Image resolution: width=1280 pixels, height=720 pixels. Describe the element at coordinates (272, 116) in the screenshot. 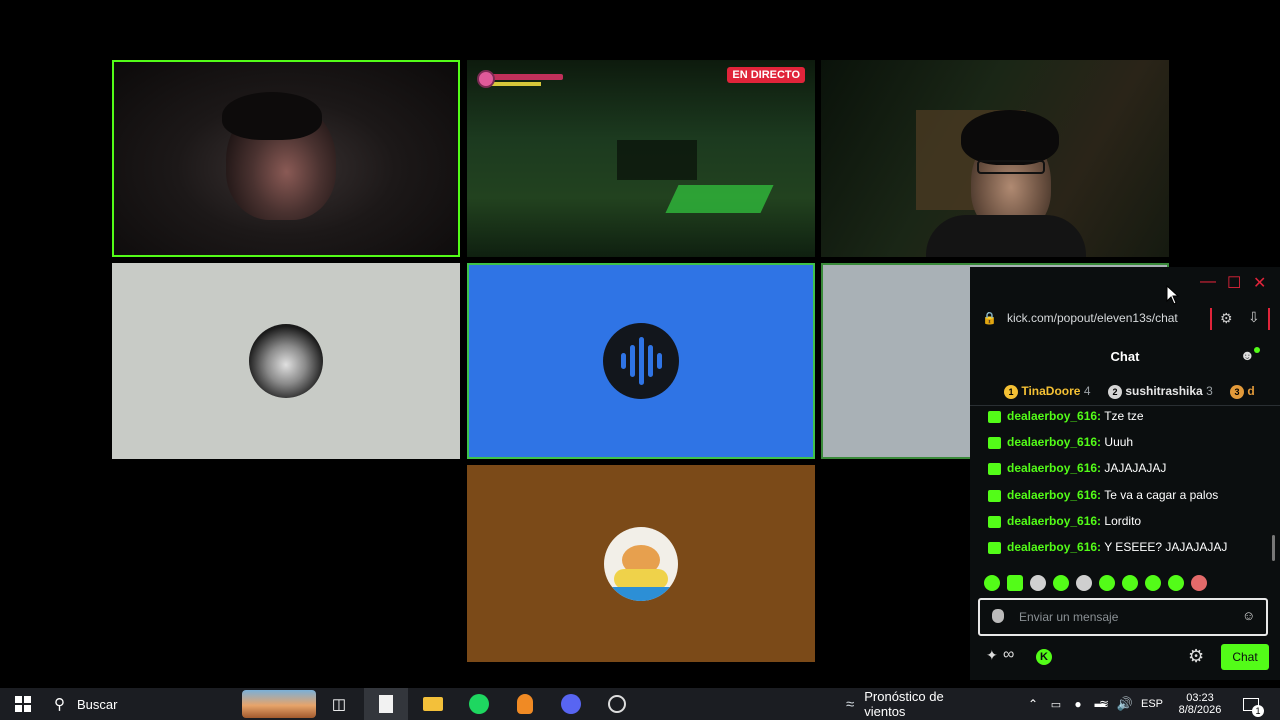

I see `participant-video-hair` at that location.